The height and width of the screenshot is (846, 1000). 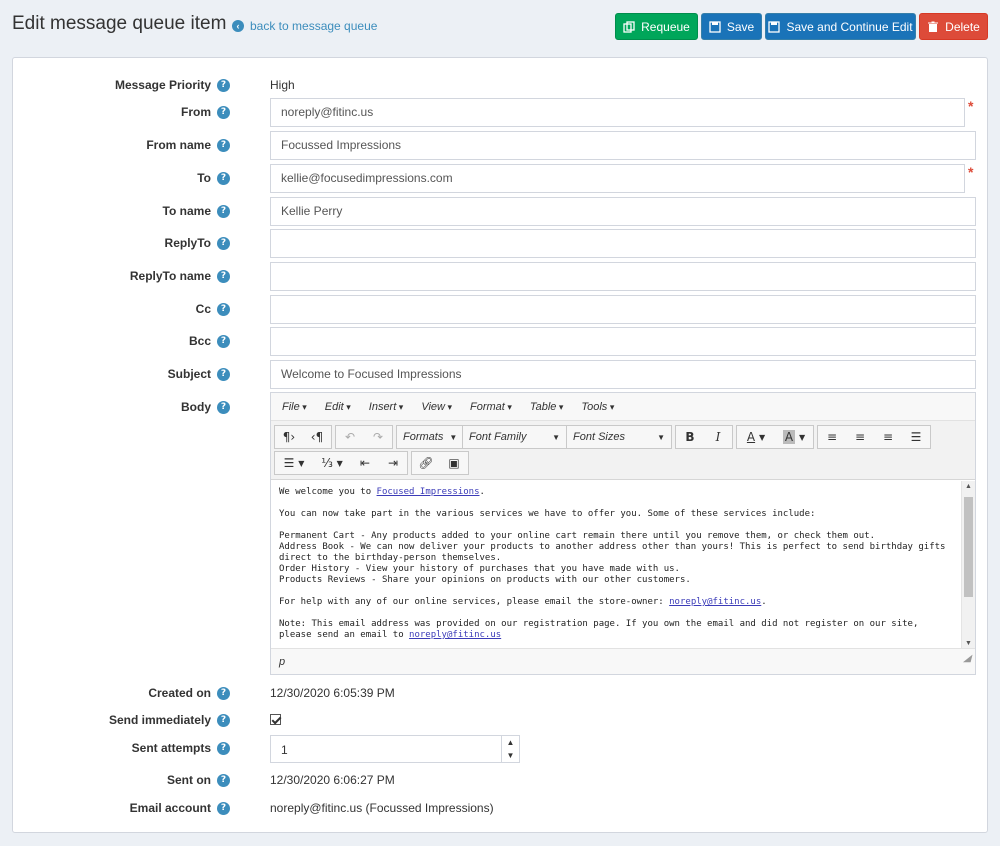 I want to click on created-on-value: 12/30/2020 6:05:39 PM, so click(x=332, y=693).